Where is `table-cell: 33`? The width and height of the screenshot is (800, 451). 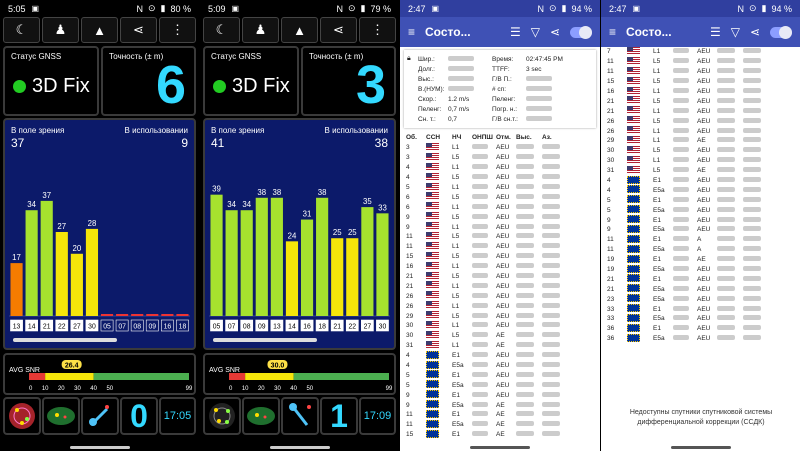
table-cell: 33 is located at coordinates (611, 319).